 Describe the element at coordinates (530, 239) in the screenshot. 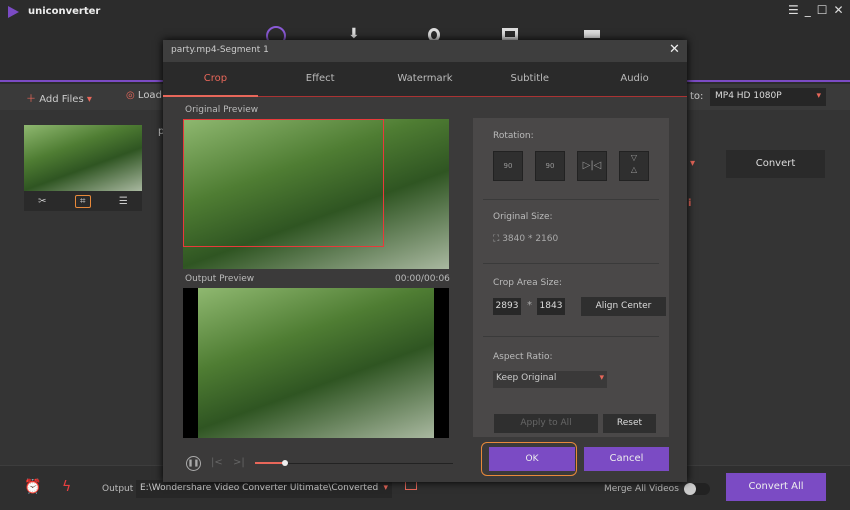

I see `original-size-value: 3840 * 2160` at that location.